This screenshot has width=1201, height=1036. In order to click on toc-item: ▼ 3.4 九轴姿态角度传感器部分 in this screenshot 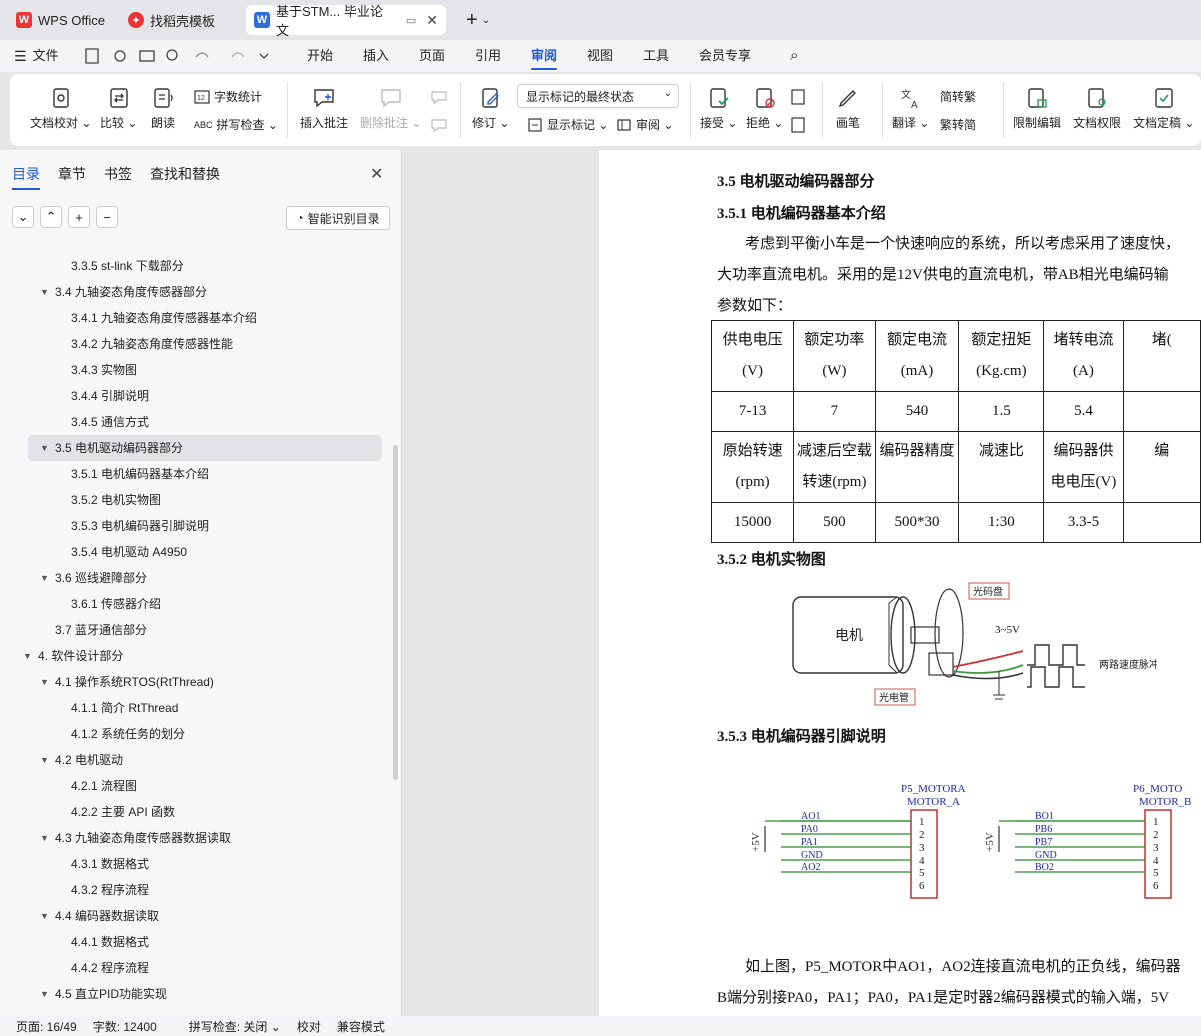, I will do `click(197, 292)`.